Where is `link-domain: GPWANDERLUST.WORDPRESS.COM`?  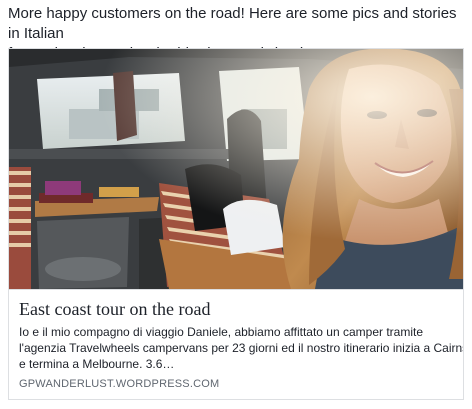 link-domain: GPWANDERLUST.WORDPRESS.COM is located at coordinates (119, 384).